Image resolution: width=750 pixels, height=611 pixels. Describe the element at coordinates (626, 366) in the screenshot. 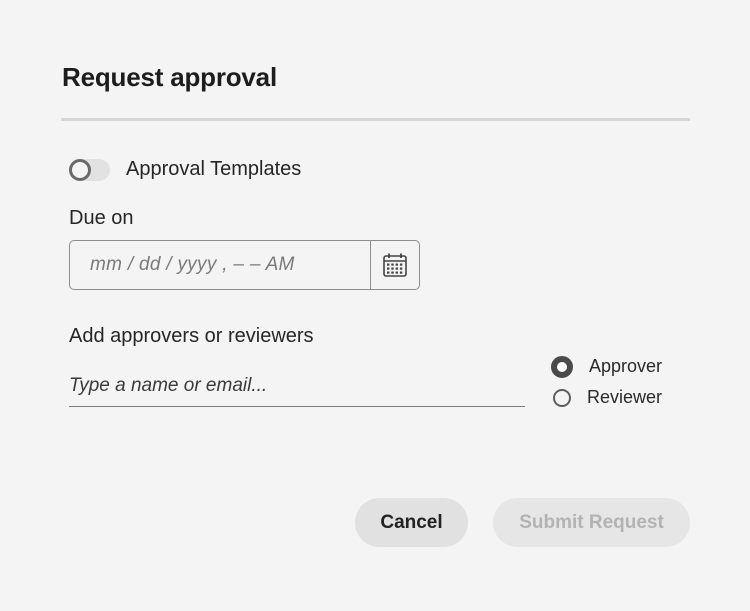

I see `approver-radio-label: Approver` at that location.